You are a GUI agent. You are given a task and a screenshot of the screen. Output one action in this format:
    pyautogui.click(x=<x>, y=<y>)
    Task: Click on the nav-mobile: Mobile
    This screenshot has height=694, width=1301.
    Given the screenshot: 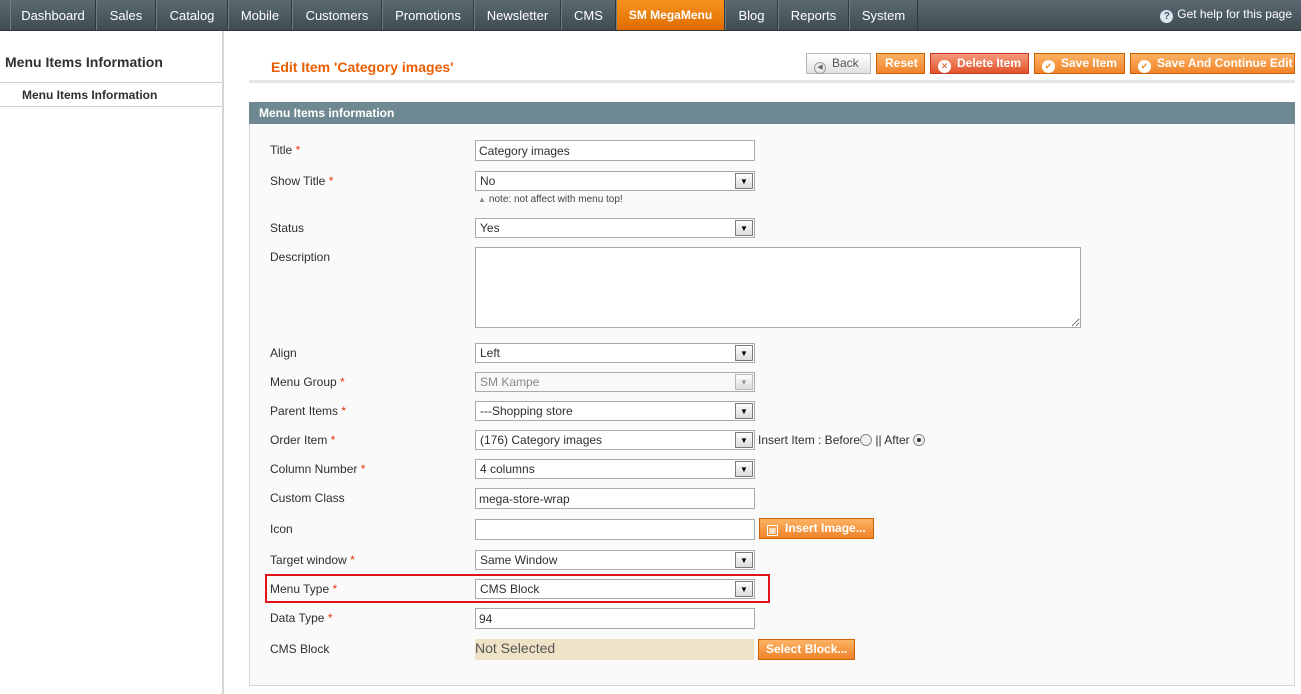 What is the action you would take?
    pyautogui.click(x=260, y=15)
    